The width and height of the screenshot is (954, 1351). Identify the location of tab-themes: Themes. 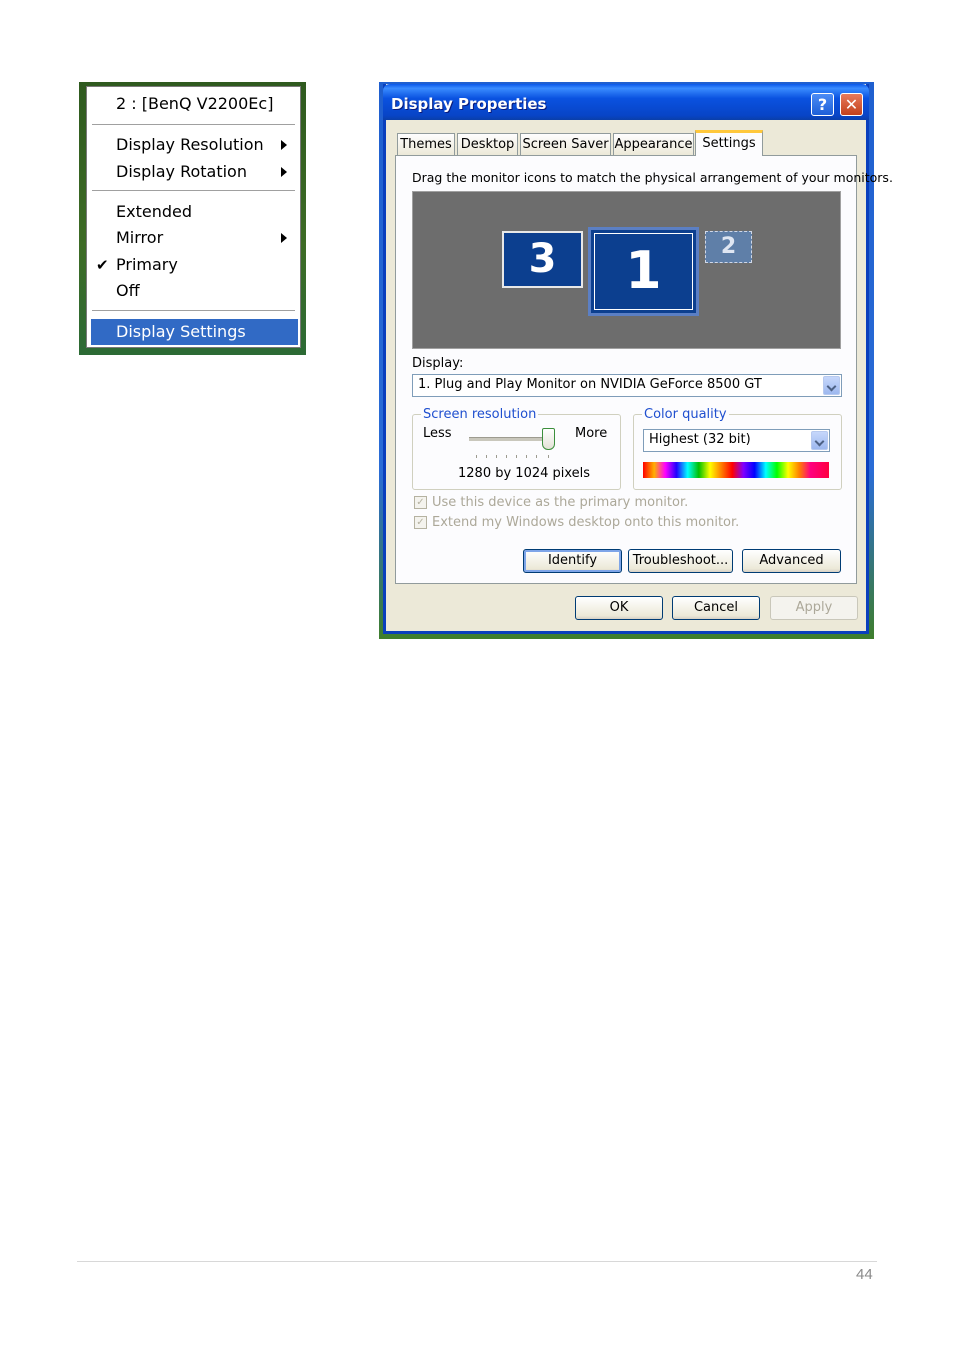
(426, 144).